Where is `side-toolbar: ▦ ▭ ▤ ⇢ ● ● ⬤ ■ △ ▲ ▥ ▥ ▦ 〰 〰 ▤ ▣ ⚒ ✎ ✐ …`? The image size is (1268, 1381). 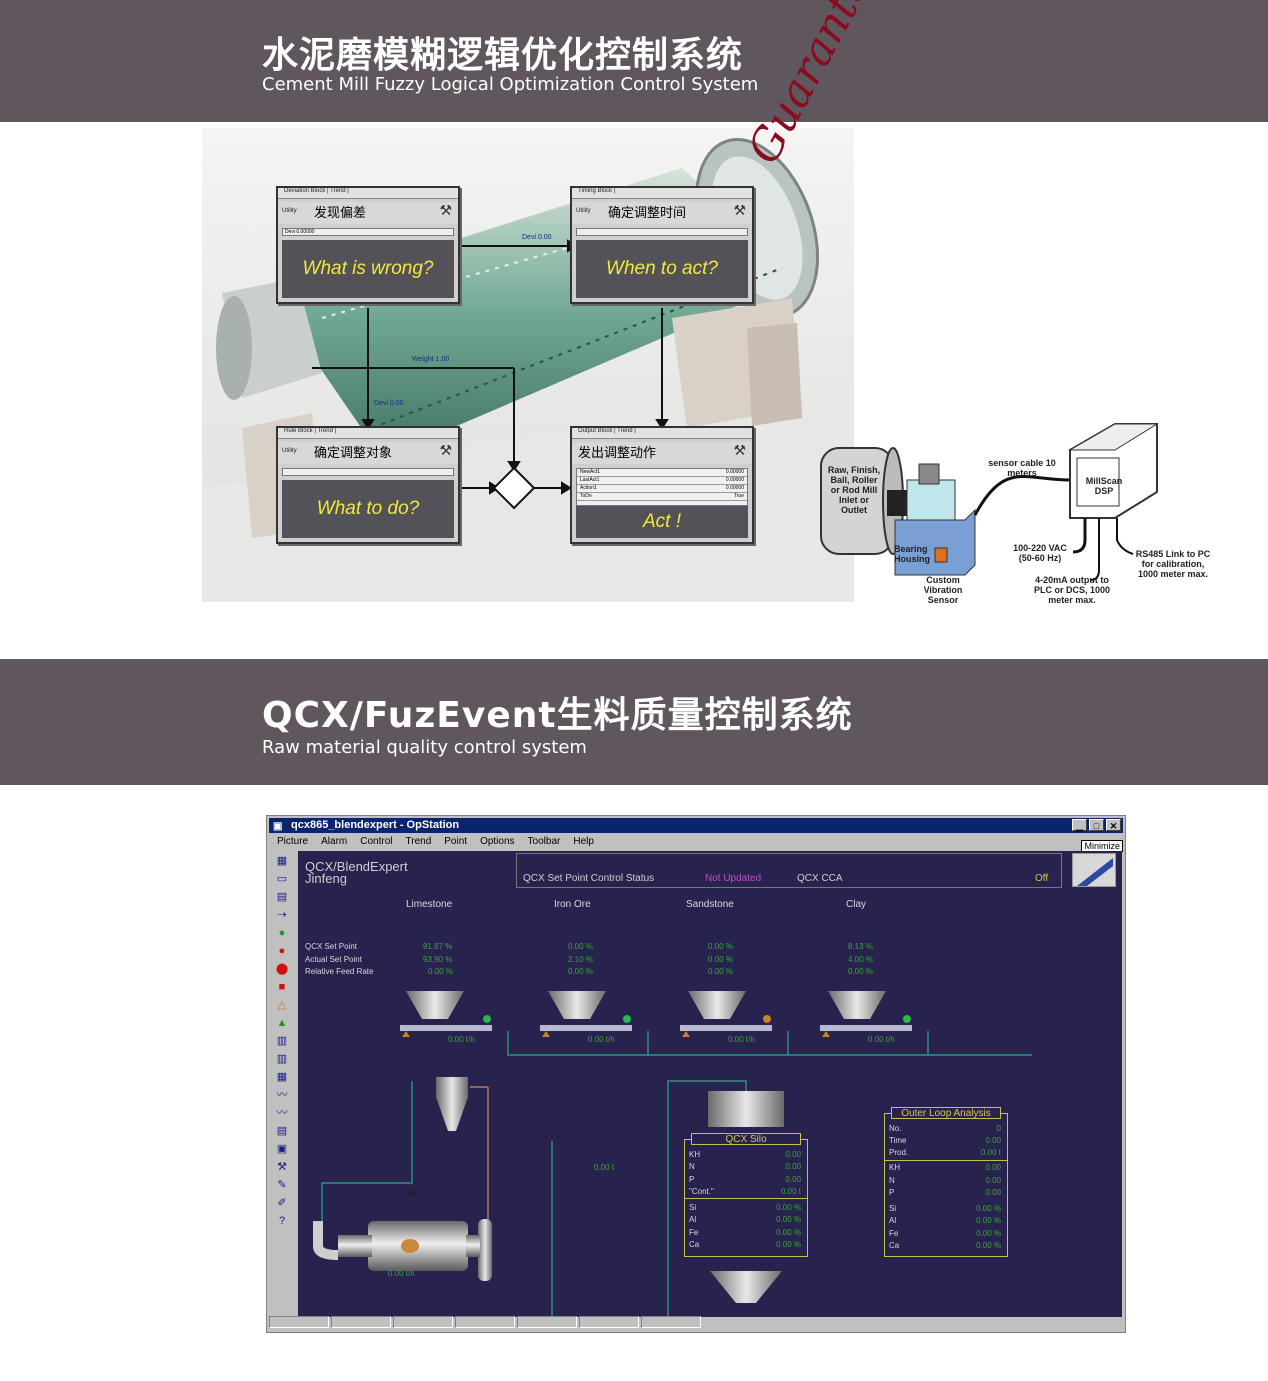 side-toolbar: ▦ ▭ ▤ ⇢ ● ● ⬤ ■ △ ▲ ▥ ▥ ▦ 〰 〰 ▤ ▣ ⚒ ✎ ✐ … is located at coordinates (282, 1084).